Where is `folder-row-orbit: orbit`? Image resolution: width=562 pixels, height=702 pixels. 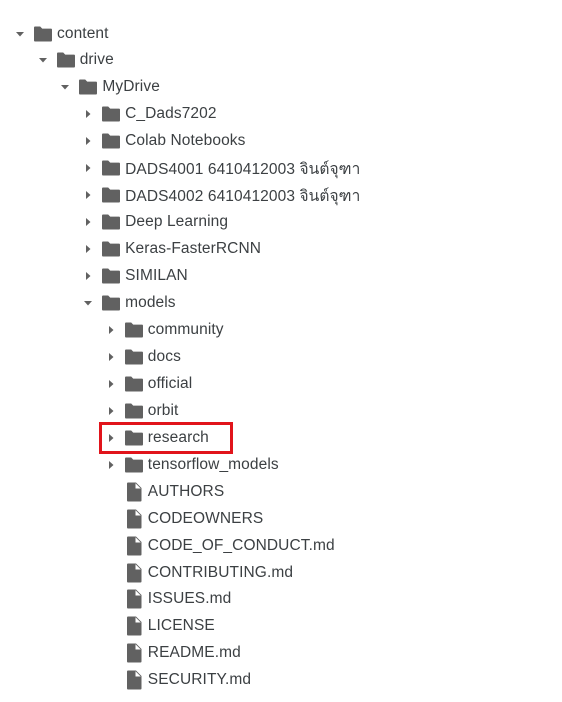
folder-row-orbit: orbit is located at coordinates (139, 410).